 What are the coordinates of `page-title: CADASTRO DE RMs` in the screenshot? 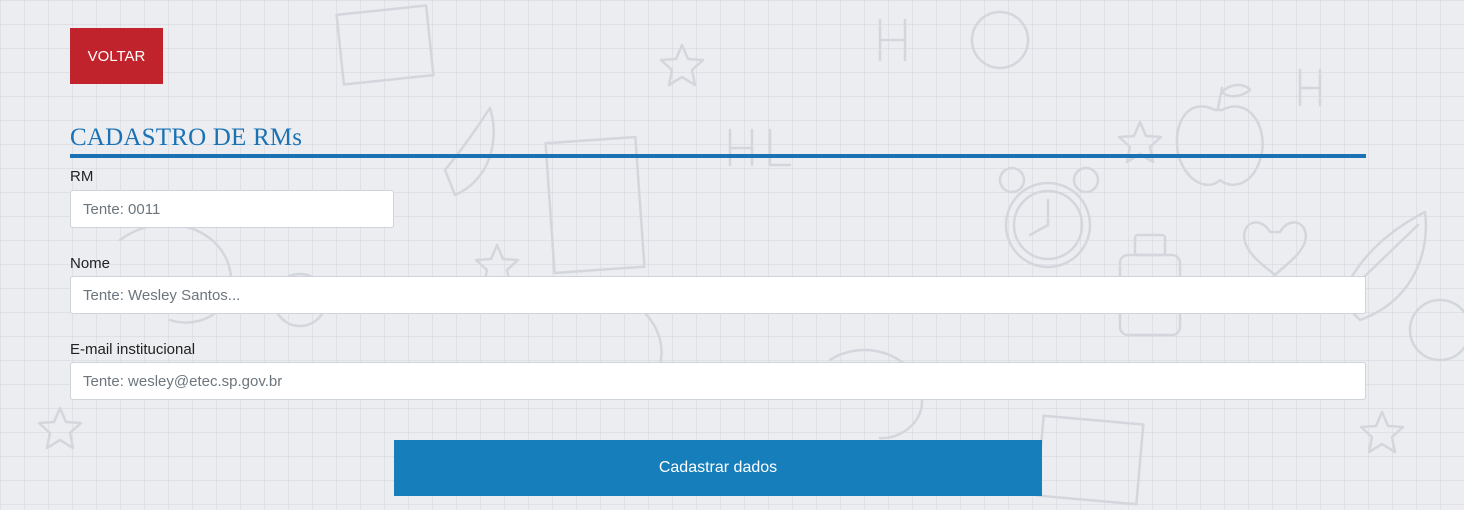 It's located at (186, 137).